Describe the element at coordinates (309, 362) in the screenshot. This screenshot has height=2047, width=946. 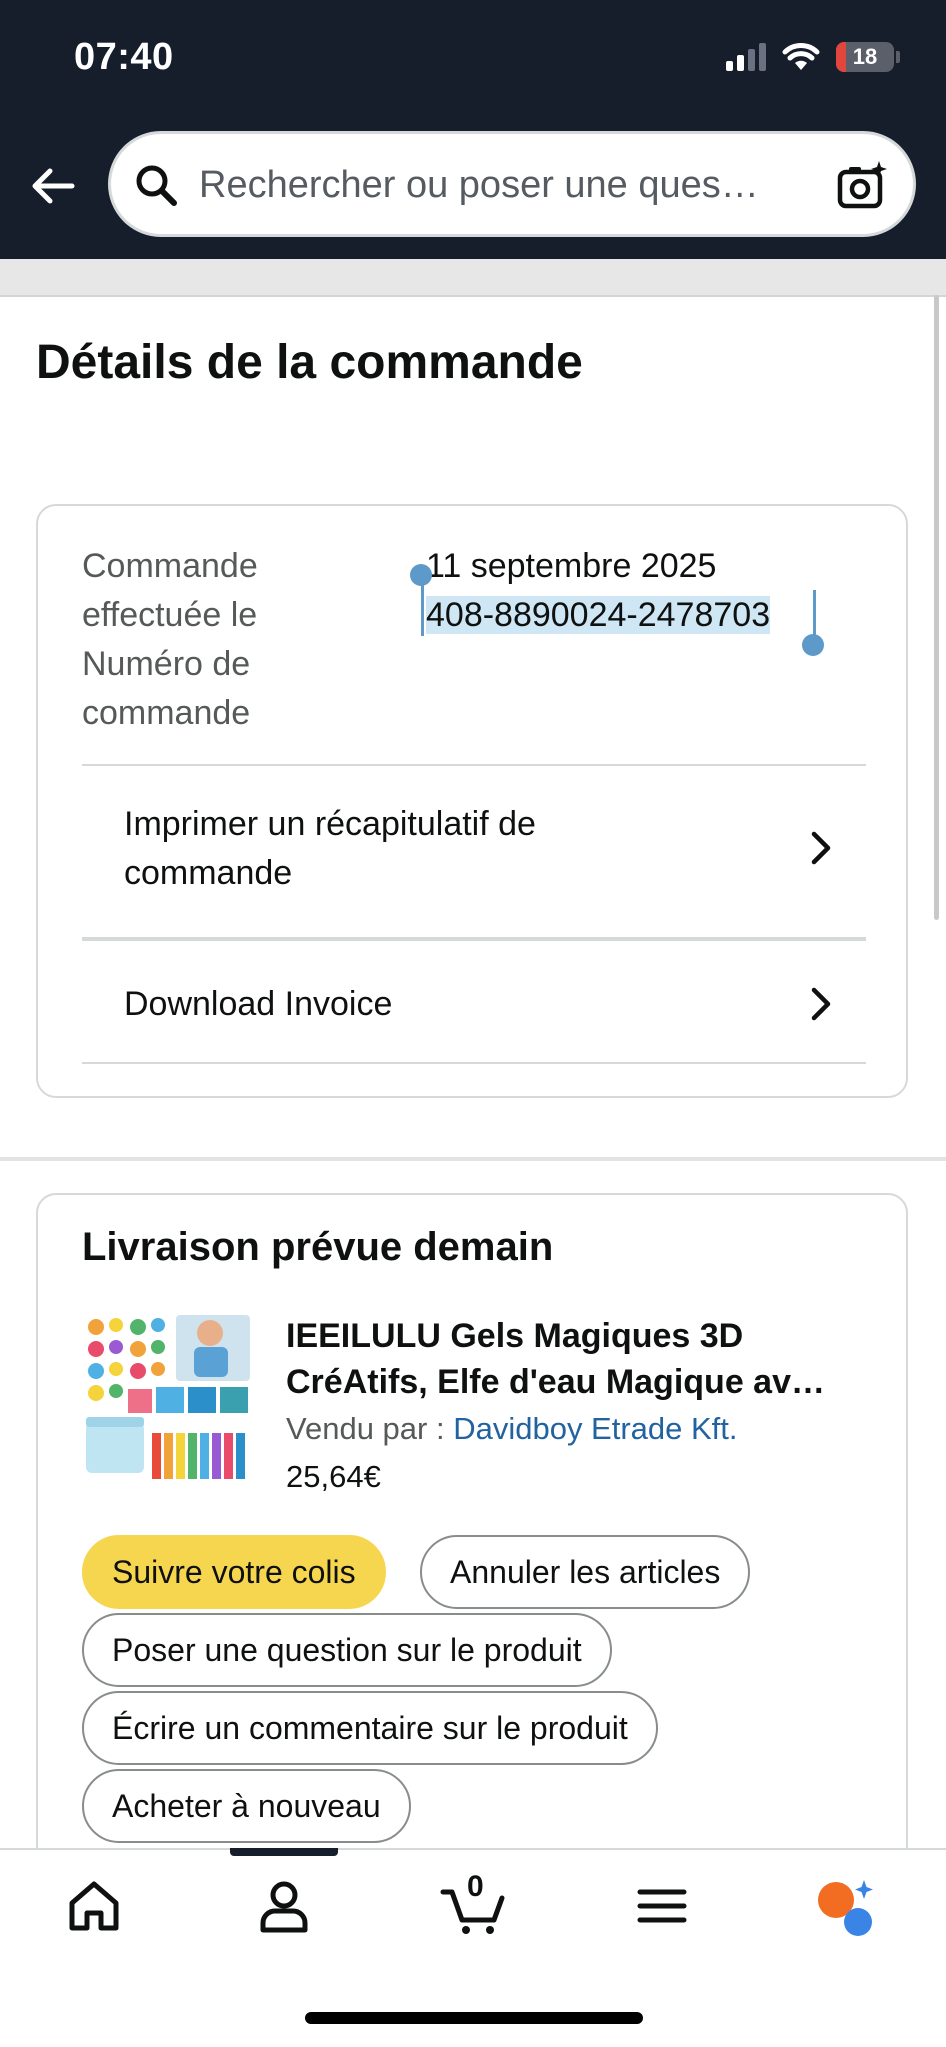
I see `page-title: Détails de la commande` at that location.